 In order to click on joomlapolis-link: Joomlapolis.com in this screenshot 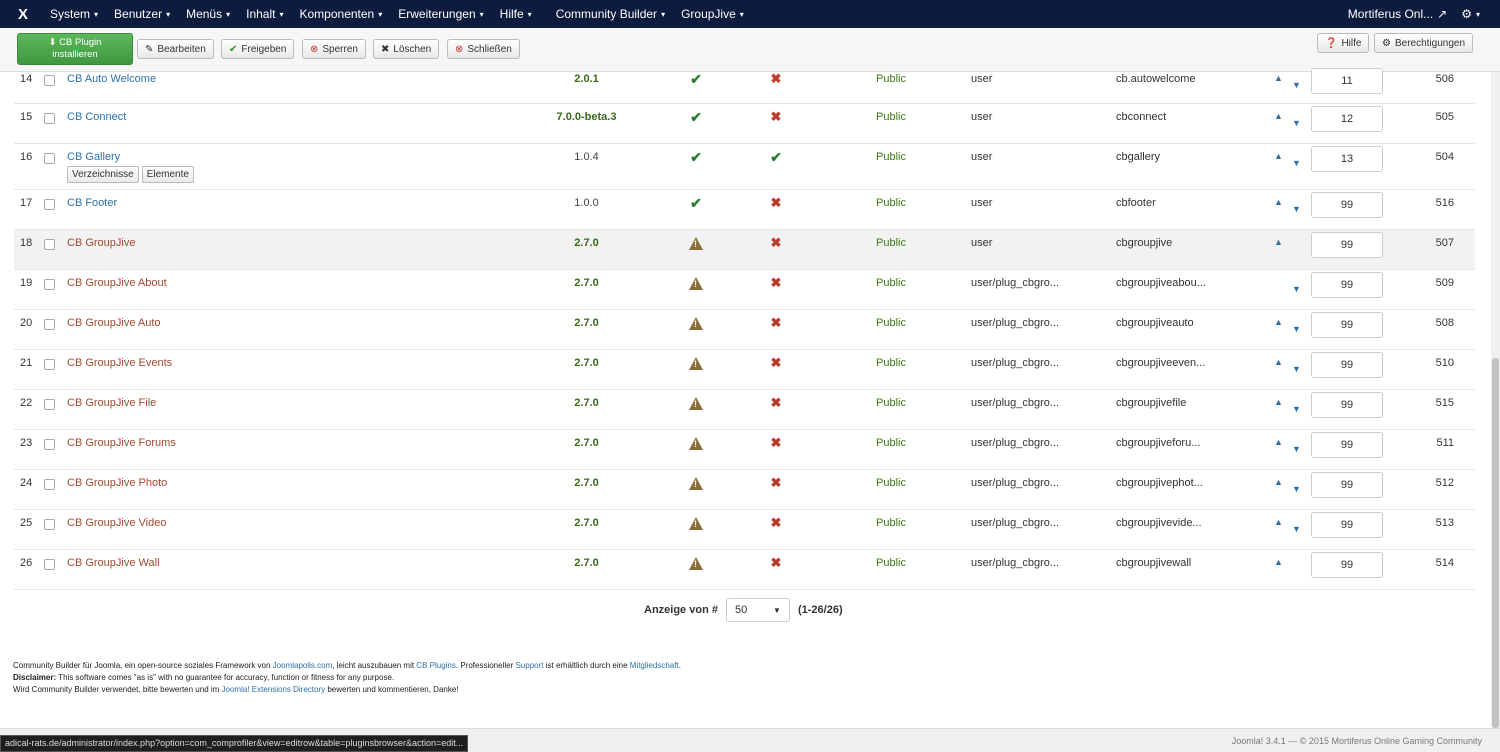, I will do `click(303, 665)`.